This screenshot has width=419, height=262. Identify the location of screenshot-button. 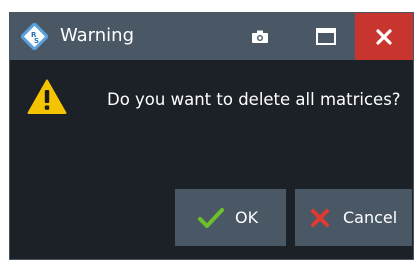
(260, 36).